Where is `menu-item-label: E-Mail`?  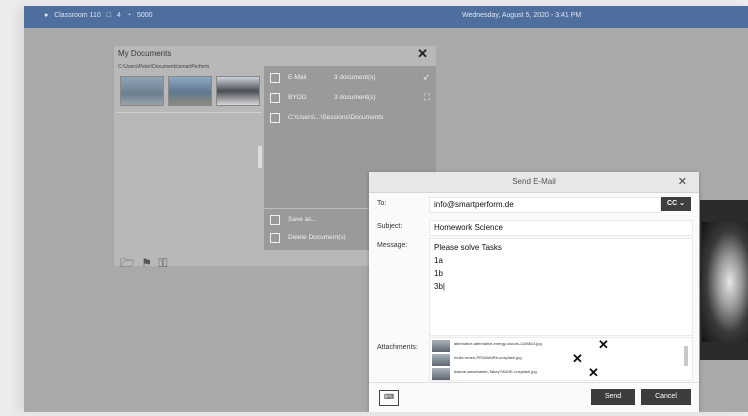 menu-item-label: E-Mail is located at coordinates (297, 77).